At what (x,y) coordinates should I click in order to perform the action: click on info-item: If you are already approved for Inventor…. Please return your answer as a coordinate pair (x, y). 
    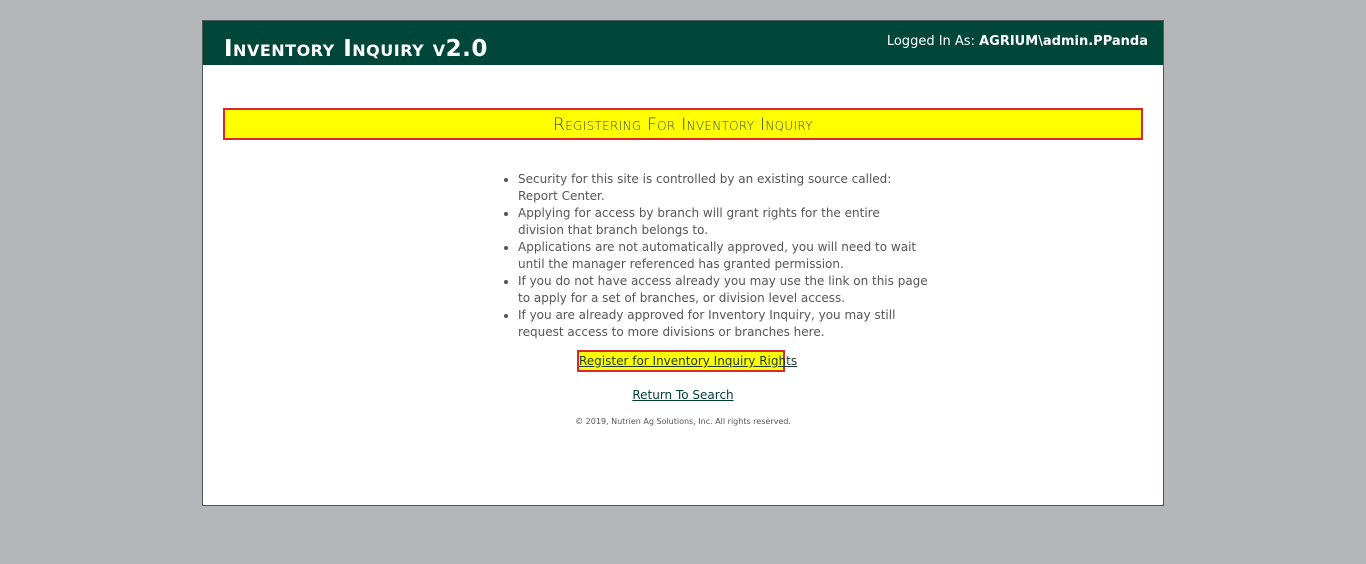
    Looking at the image, I should click on (723, 324).